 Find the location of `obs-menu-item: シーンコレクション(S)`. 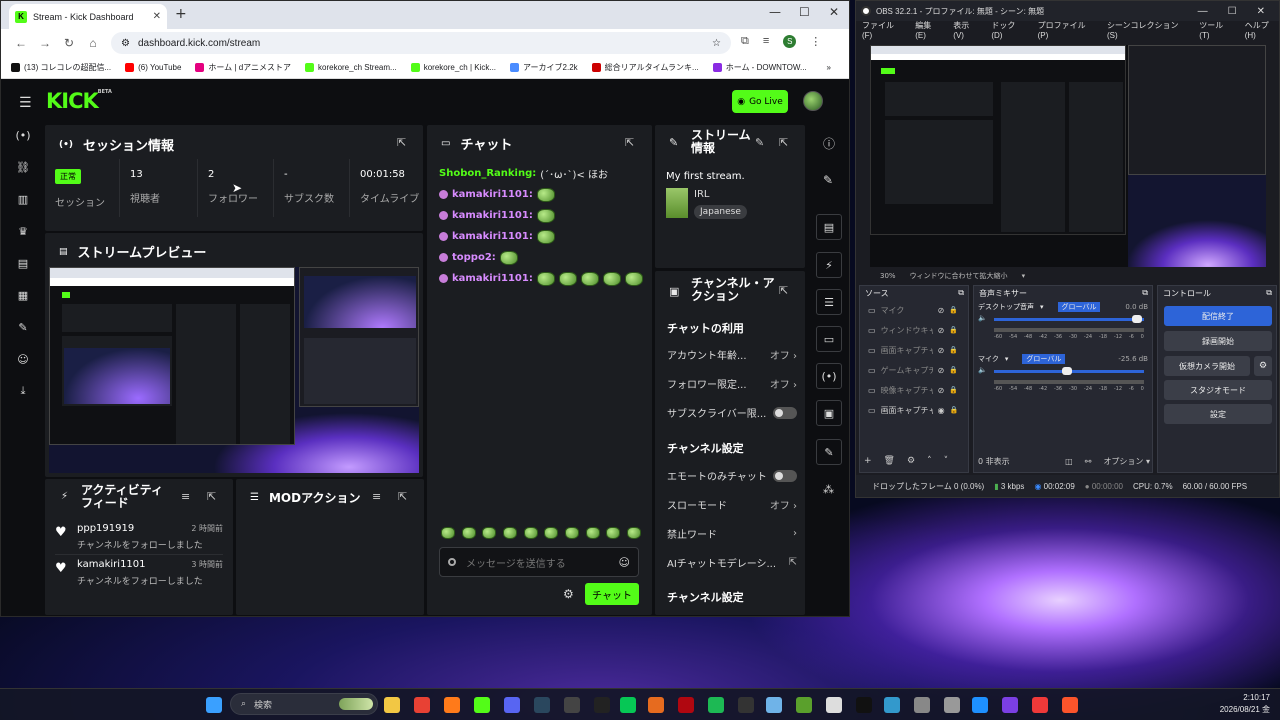

obs-menu-item: シーンコレクション(S) is located at coordinates (1147, 30).